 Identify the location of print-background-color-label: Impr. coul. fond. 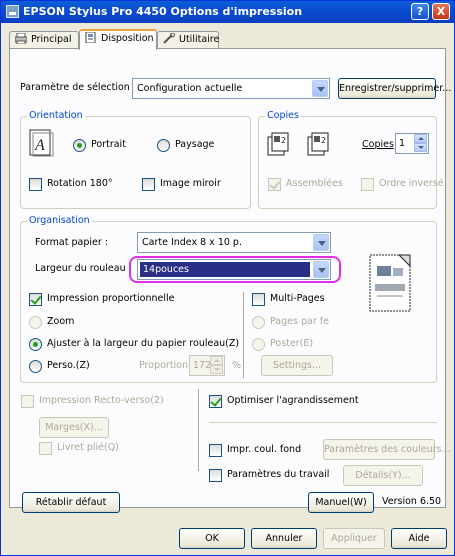
(264, 449).